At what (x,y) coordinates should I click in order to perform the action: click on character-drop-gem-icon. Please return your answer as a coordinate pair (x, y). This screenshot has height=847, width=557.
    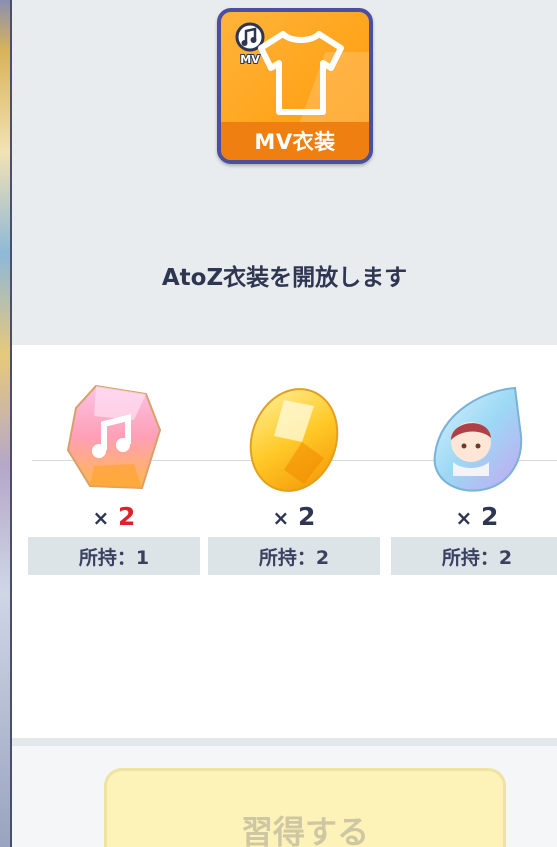
    Looking at the image, I should click on (478, 439).